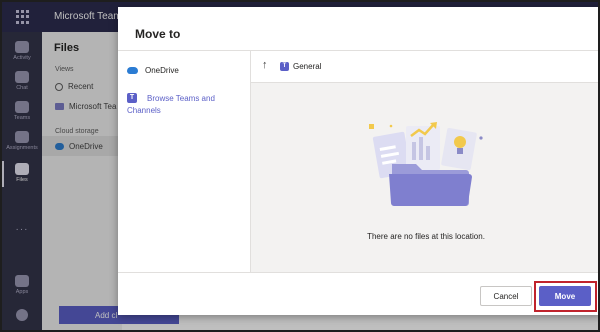  Describe the element at coordinates (565, 296) in the screenshot. I see `move-button-highlight` at that location.